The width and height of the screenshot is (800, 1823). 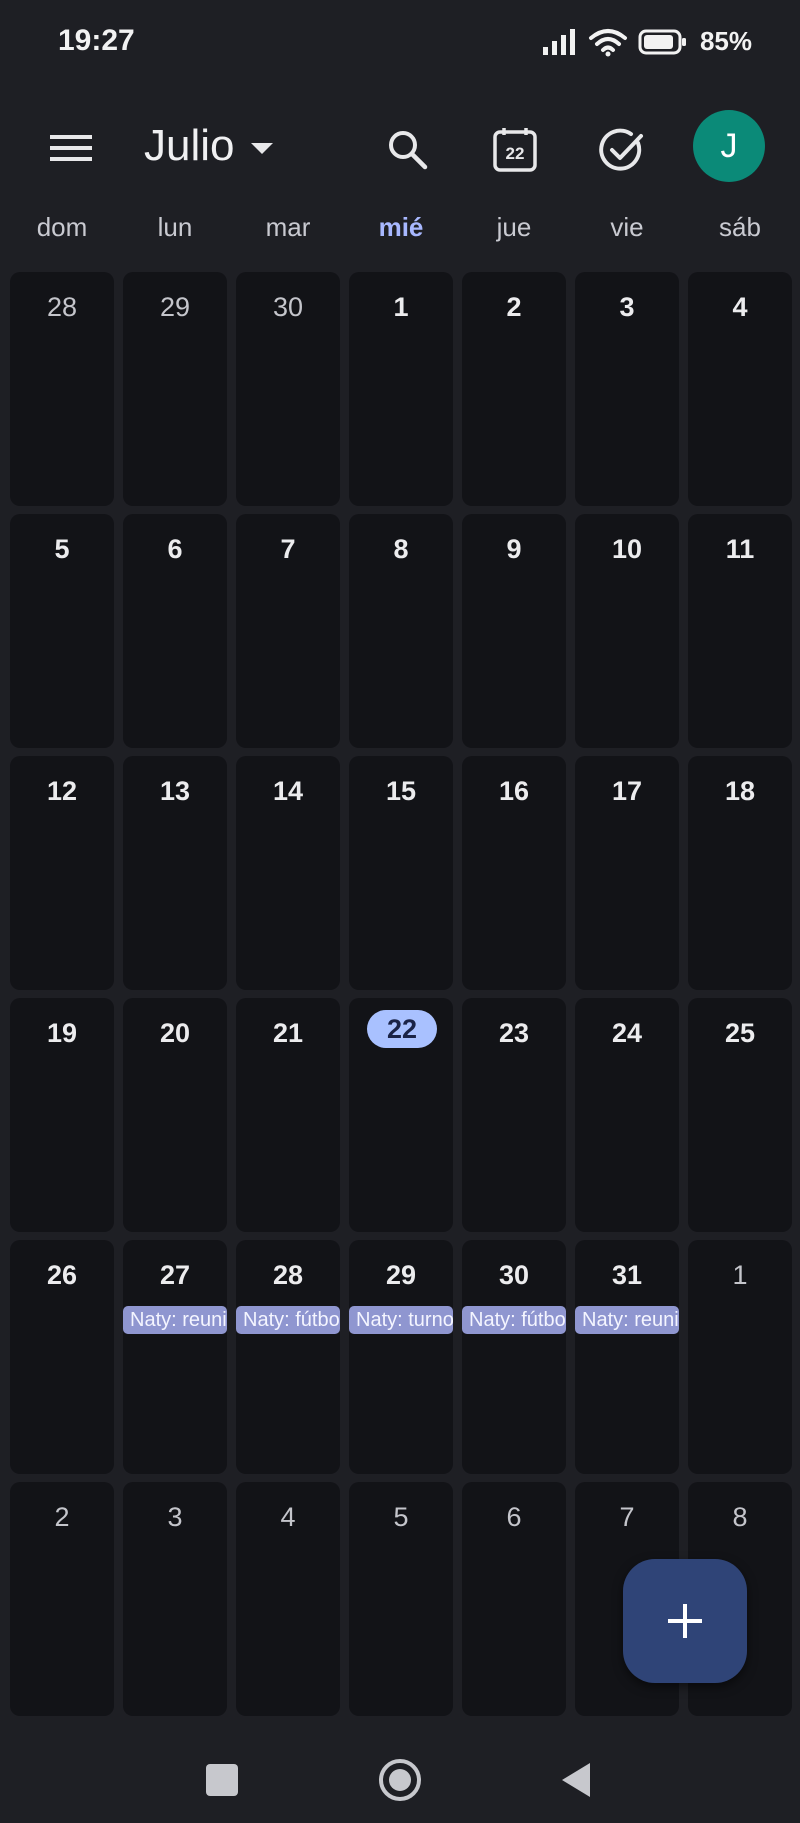 I want to click on day-number: 24, so click(x=627, y=1033).